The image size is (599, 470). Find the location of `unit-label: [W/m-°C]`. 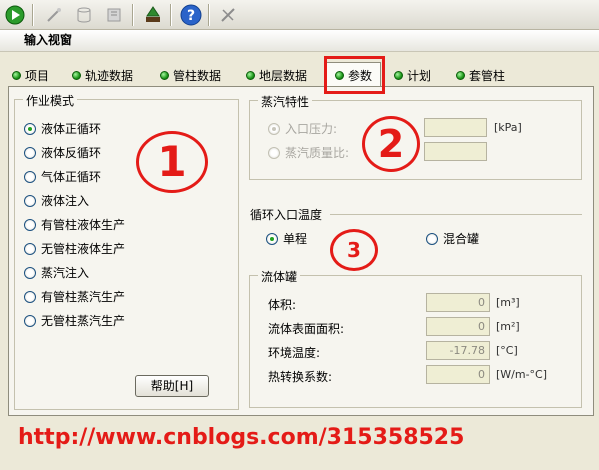

unit-label: [W/m-°C] is located at coordinates (522, 374).